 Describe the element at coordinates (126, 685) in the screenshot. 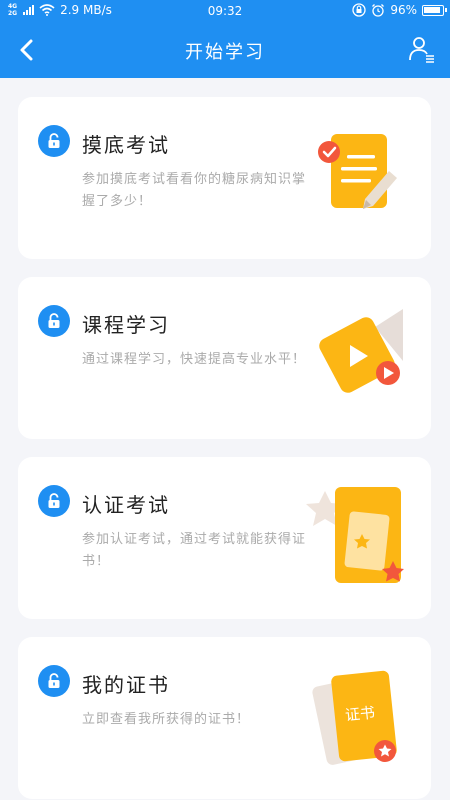

I see `card-title: 我的证书` at that location.